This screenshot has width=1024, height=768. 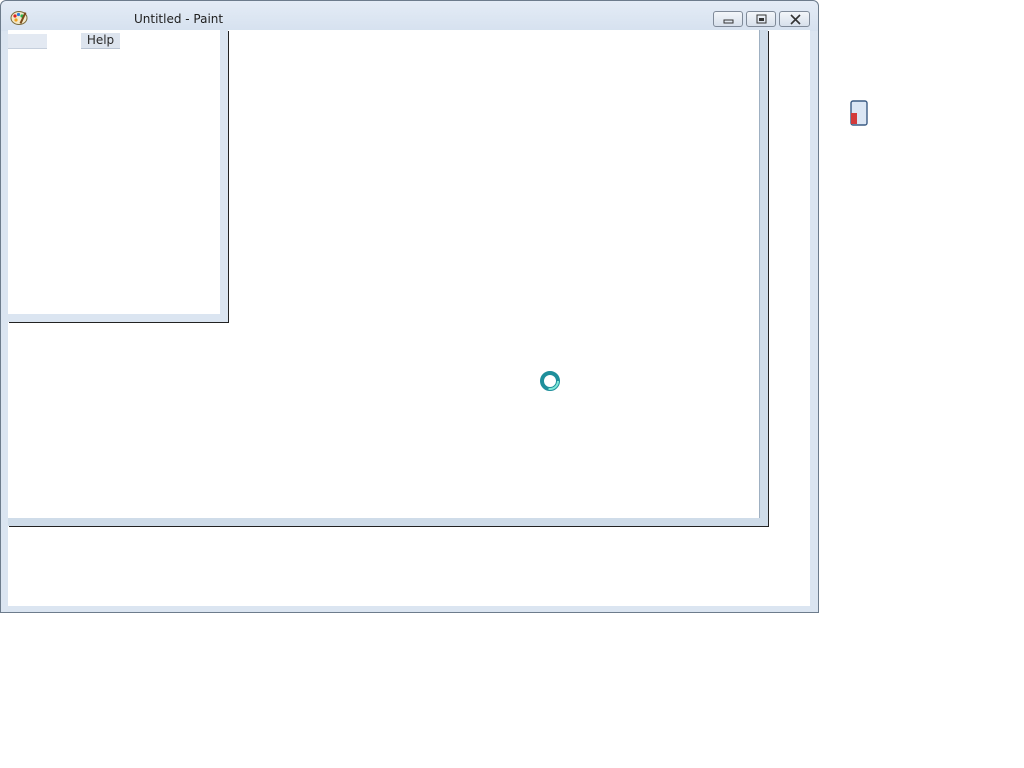 What do you see at coordinates (409, 16) in the screenshot?
I see `title-bar: Untitled - Paint` at bounding box center [409, 16].